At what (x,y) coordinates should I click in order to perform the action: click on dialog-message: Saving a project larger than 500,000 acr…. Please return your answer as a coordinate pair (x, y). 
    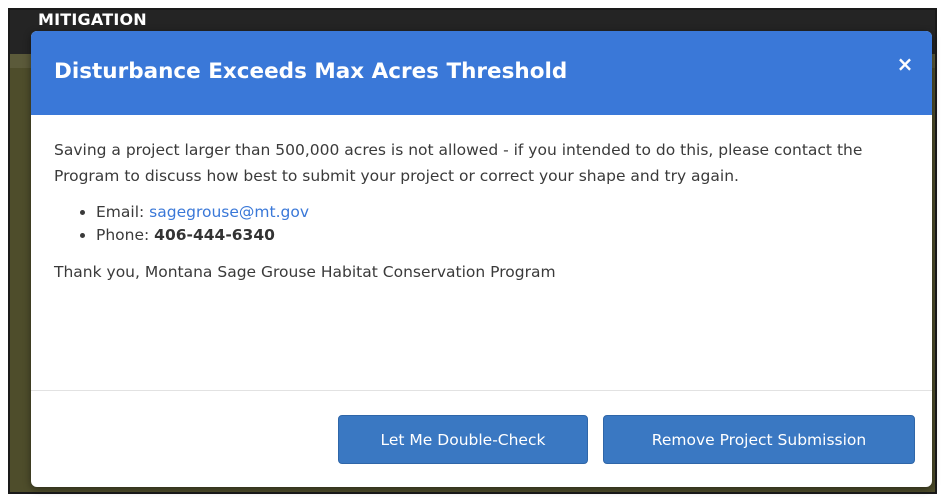
    Looking at the image, I should click on (458, 163).